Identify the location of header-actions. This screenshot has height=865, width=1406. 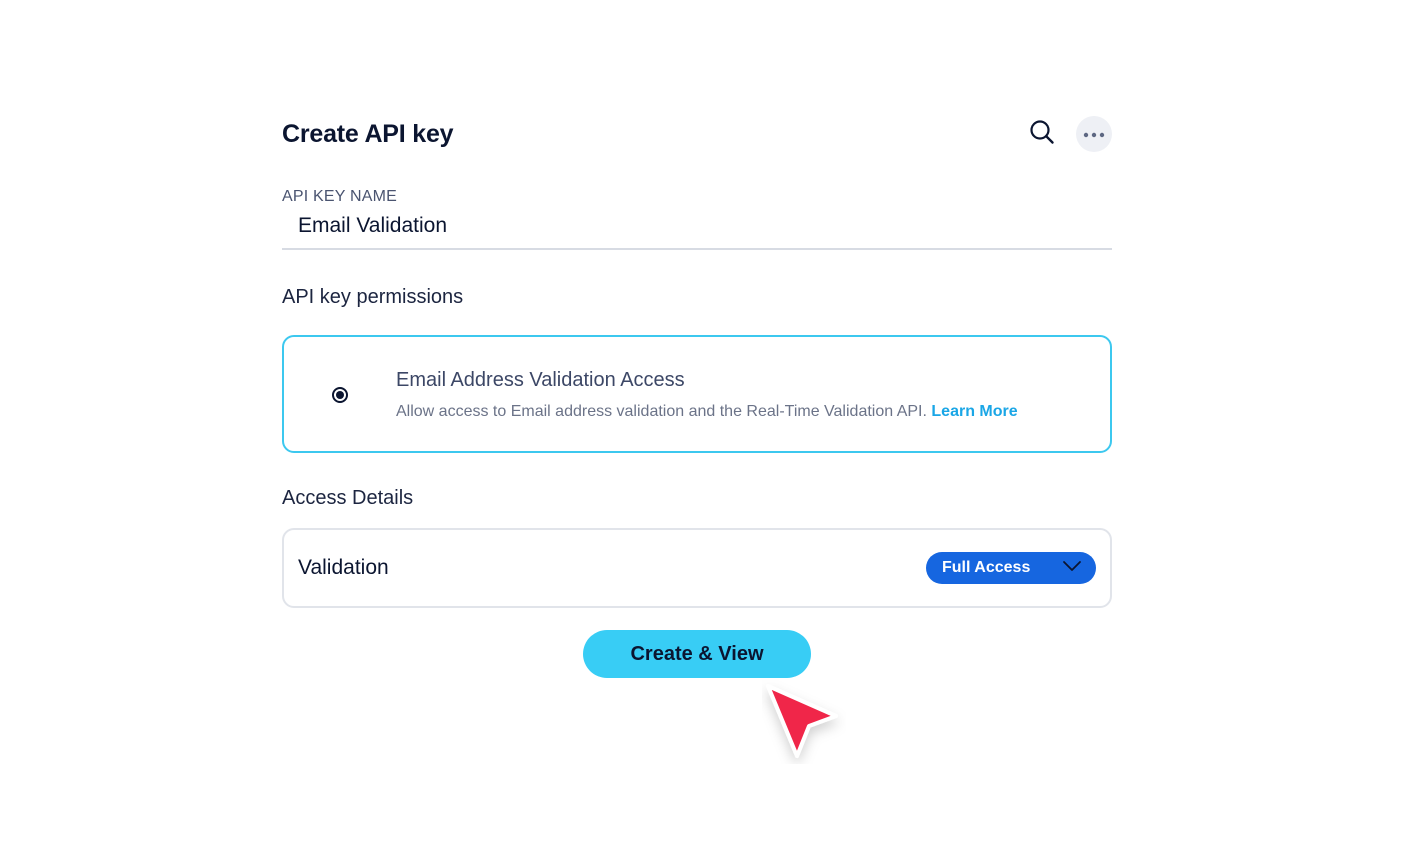
(1068, 134).